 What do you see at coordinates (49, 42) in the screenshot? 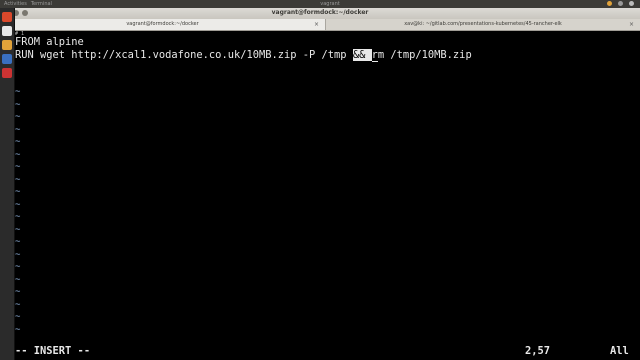
I see `editor-line-1: FROM alpine` at bounding box center [49, 42].